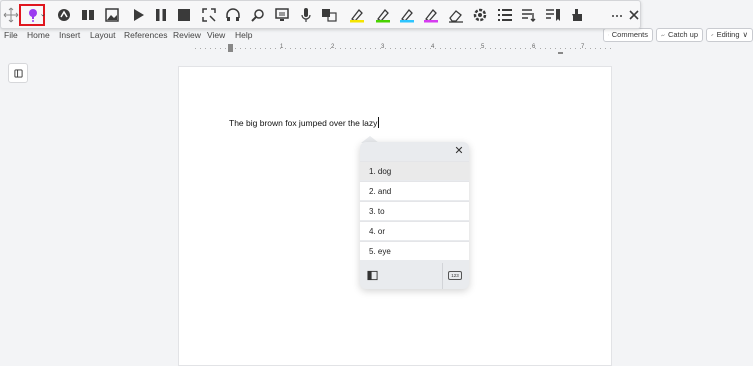 This screenshot has width=753, height=366. I want to click on ruler-number: 3, so click(383, 47).